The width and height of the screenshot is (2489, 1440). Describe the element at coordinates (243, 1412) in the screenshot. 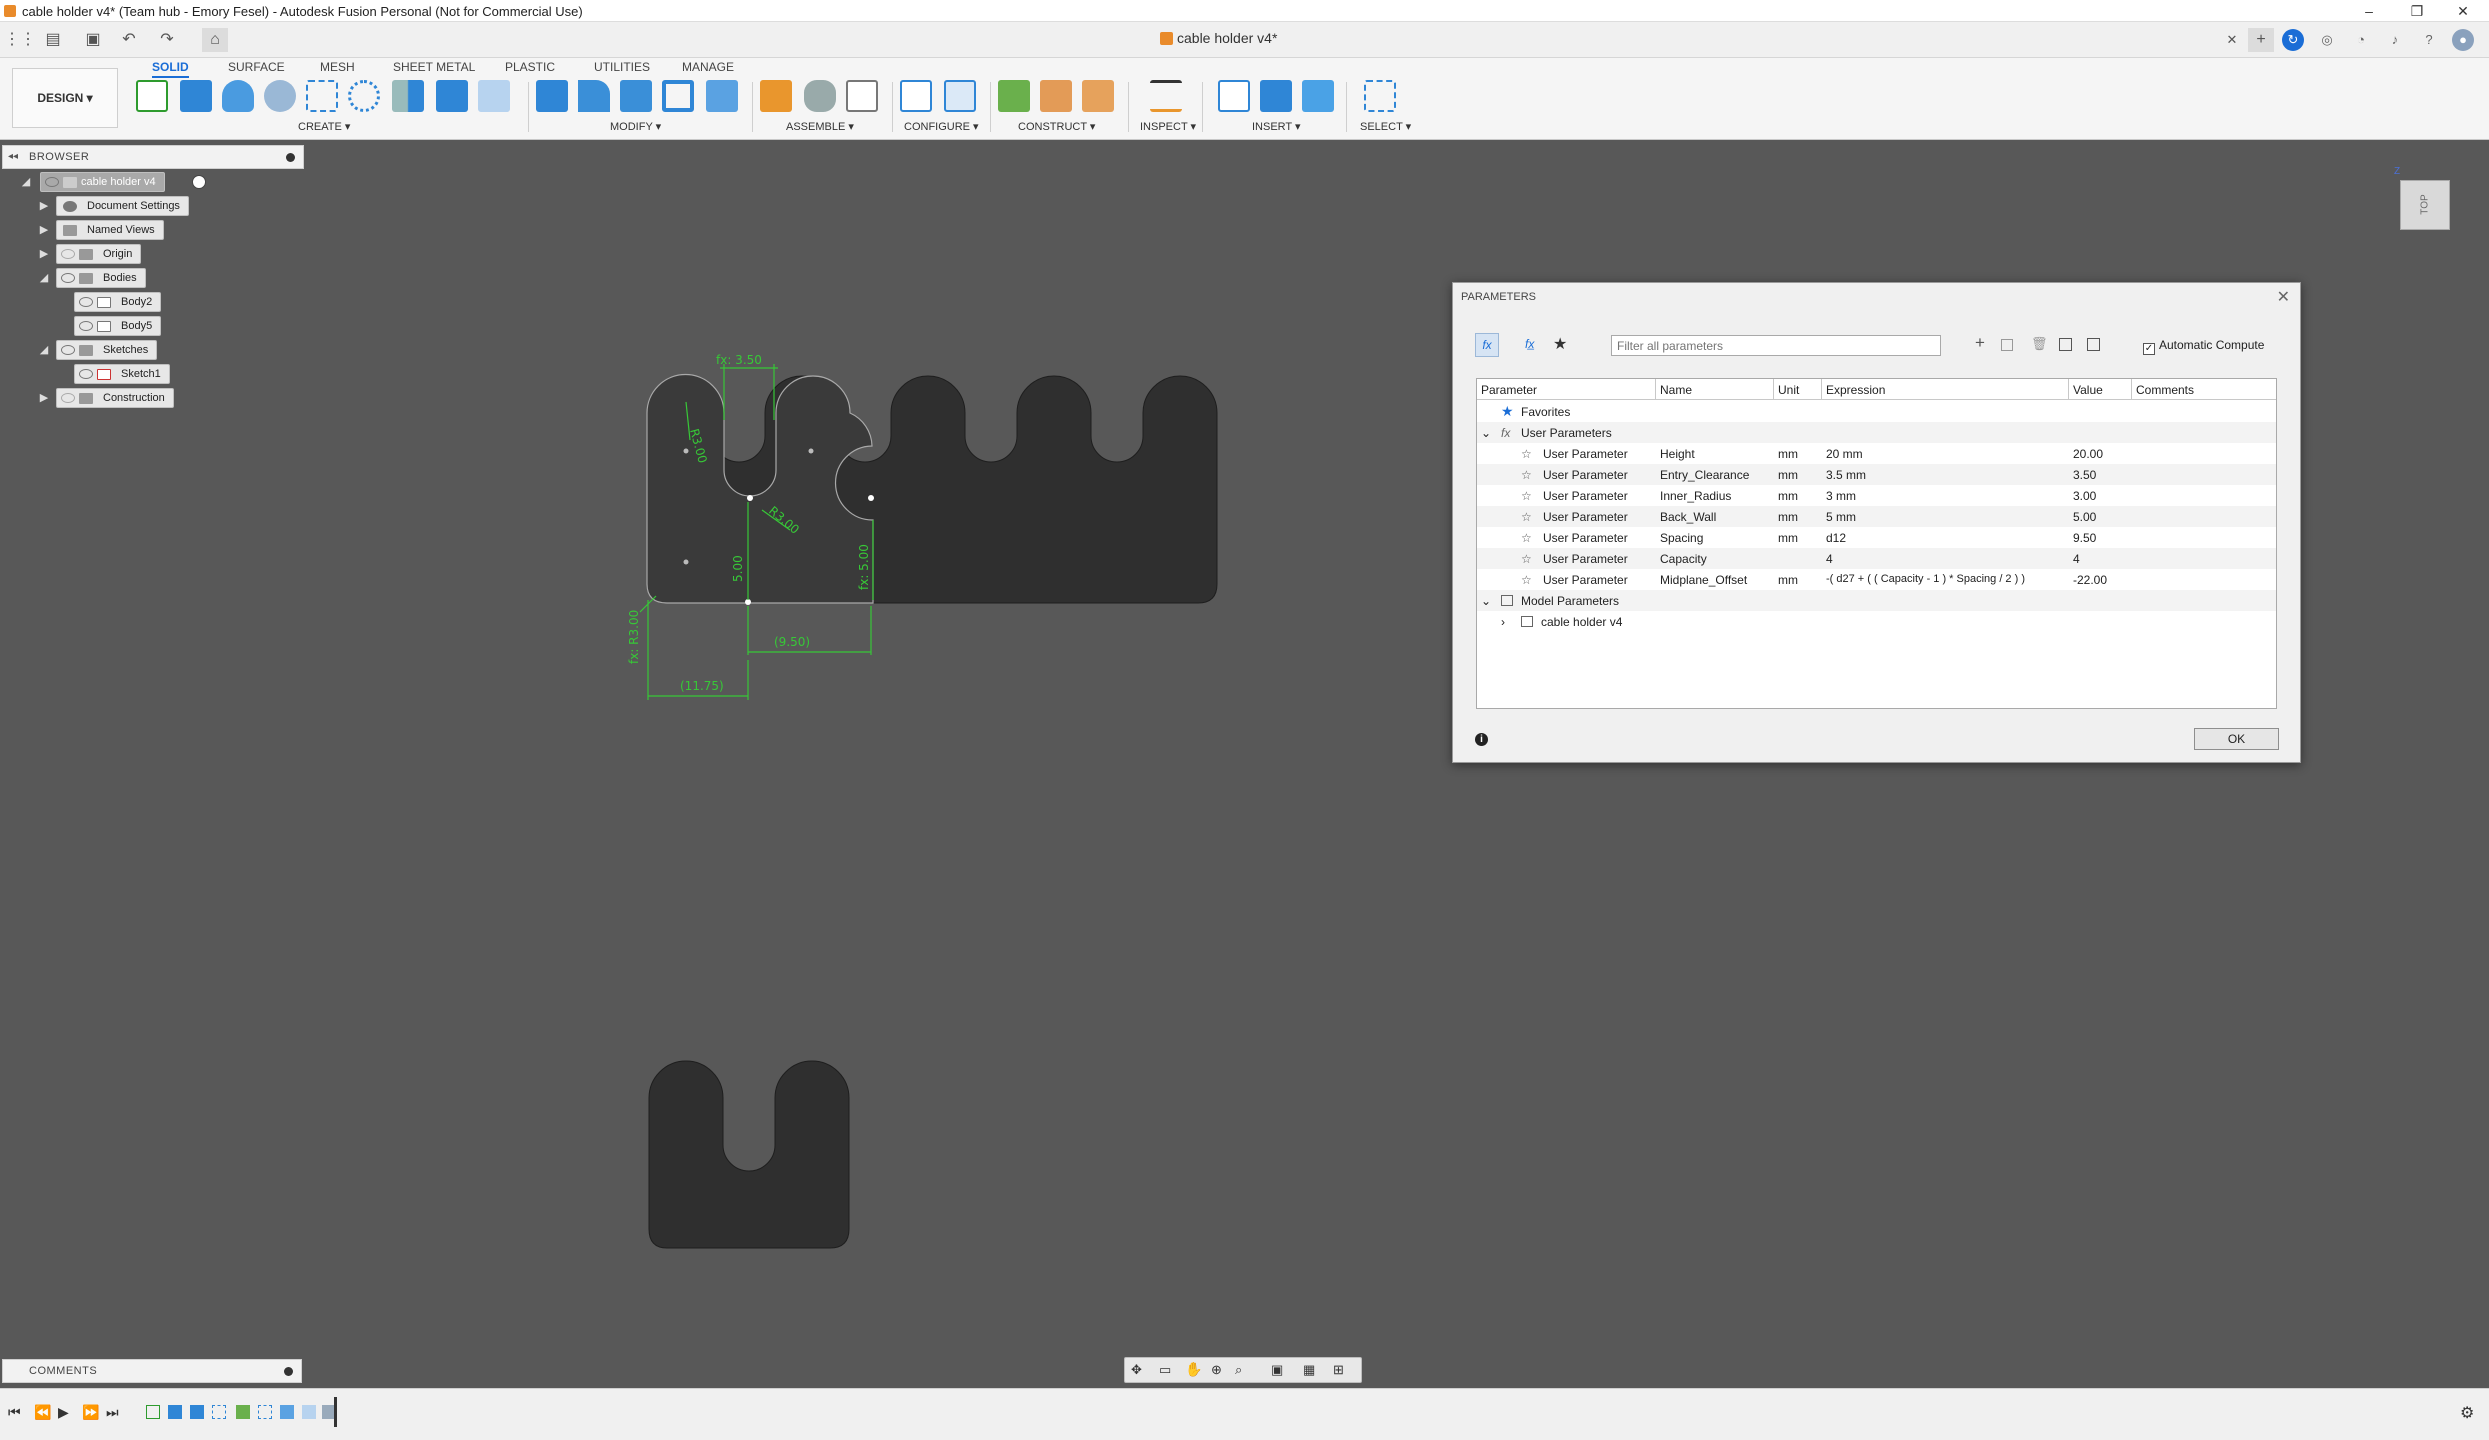

I see `timeline-feature-split` at that location.